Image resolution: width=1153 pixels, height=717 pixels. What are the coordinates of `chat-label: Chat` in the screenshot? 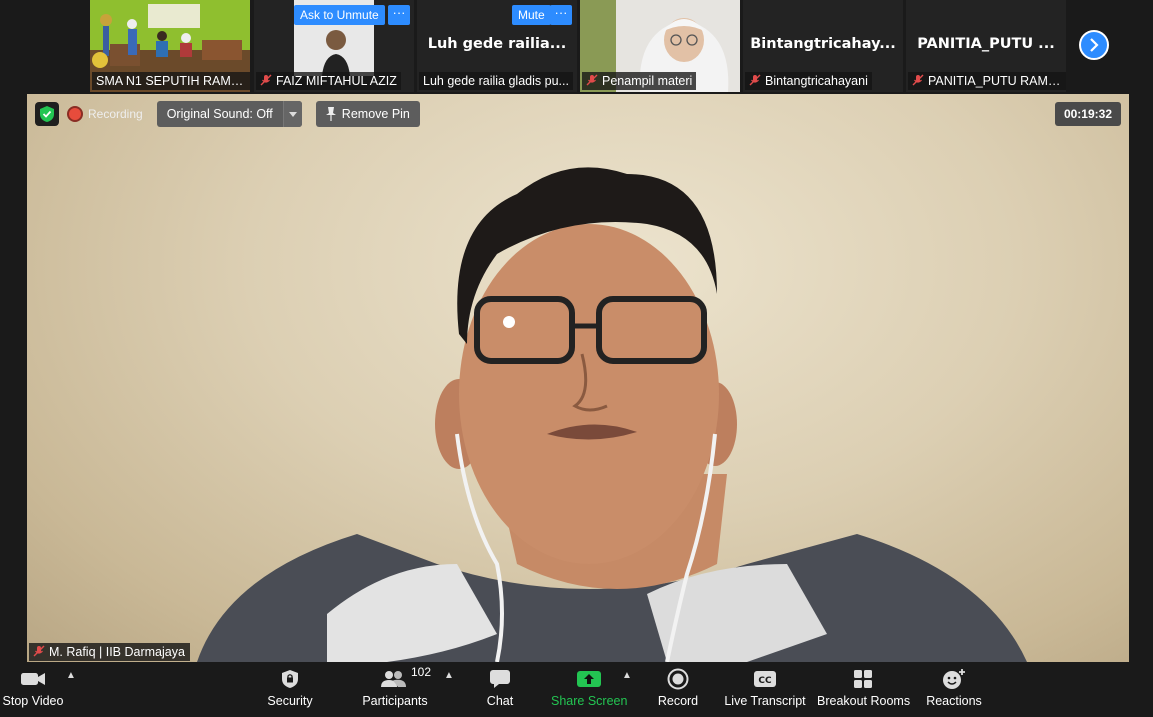 It's located at (500, 701).